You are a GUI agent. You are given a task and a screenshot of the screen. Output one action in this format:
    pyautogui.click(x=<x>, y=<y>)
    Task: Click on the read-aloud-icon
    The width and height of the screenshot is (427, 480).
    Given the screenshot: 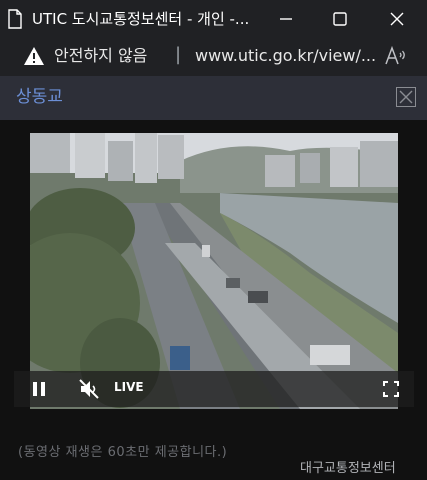 What is the action you would take?
    pyautogui.click(x=396, y=56)
    